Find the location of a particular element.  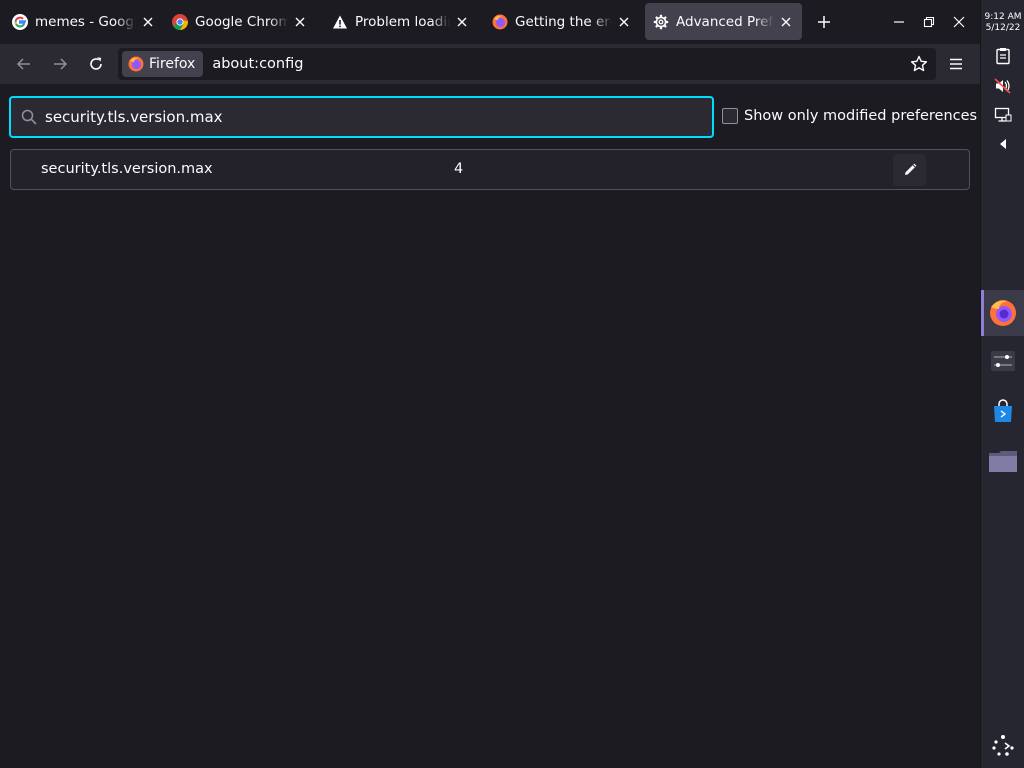

tab-title: Google Chrome is located at coordinates (241, 21).